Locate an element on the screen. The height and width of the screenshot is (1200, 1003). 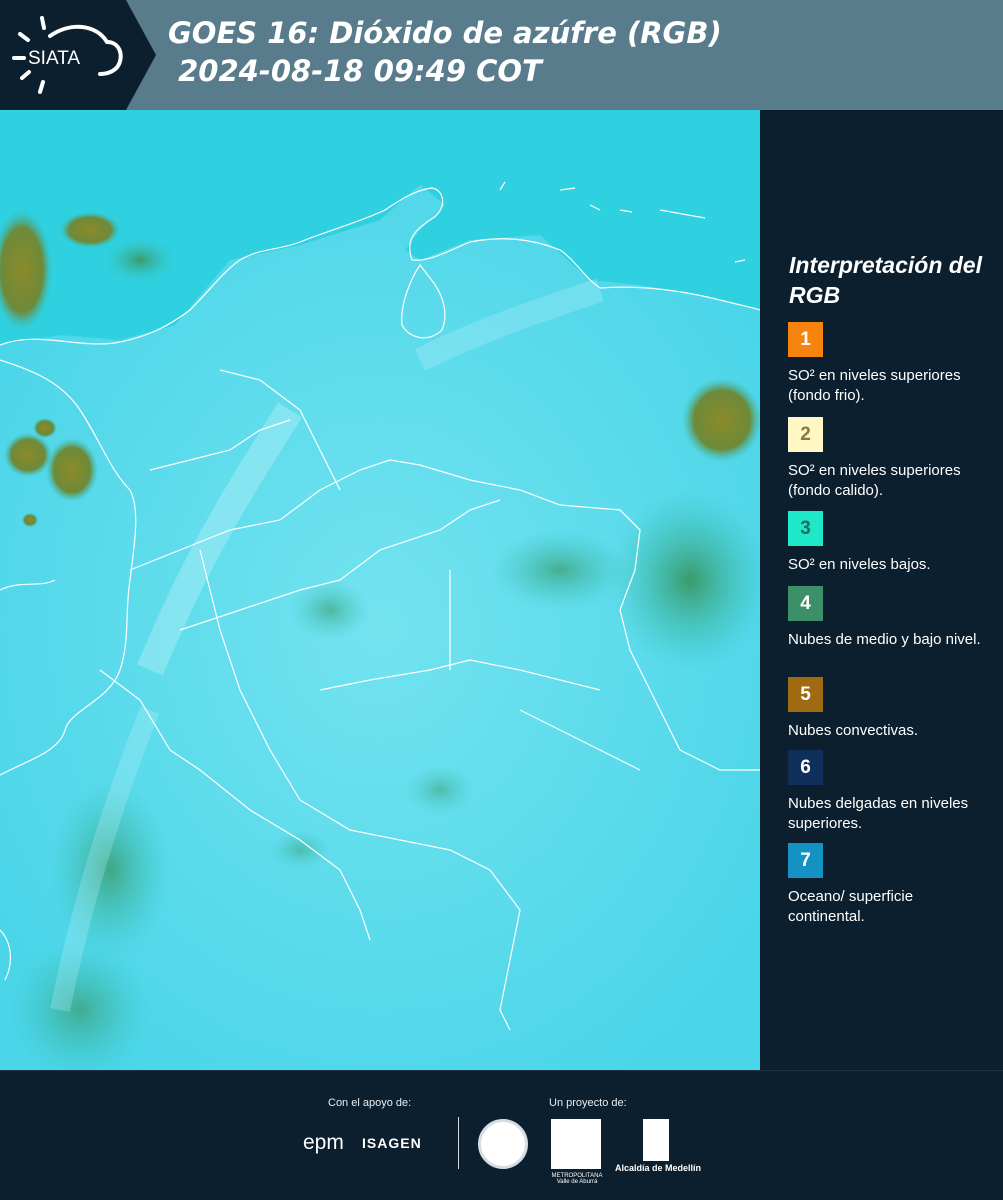
project-label: Un proyecto de: is located at coordinates (588, 1103).